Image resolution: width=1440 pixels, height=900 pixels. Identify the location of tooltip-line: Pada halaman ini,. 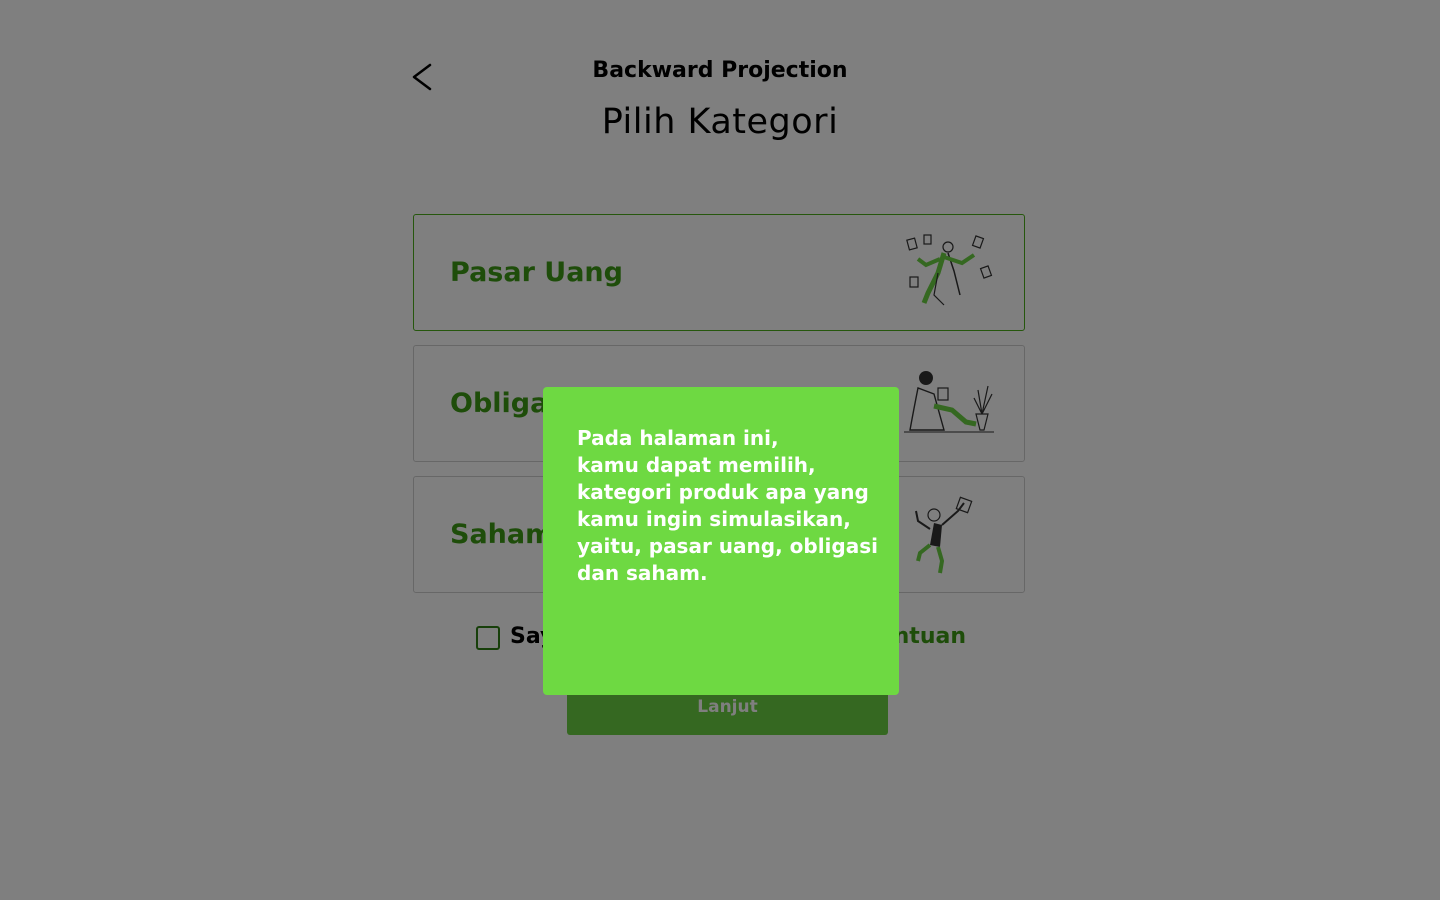
(678, 438).